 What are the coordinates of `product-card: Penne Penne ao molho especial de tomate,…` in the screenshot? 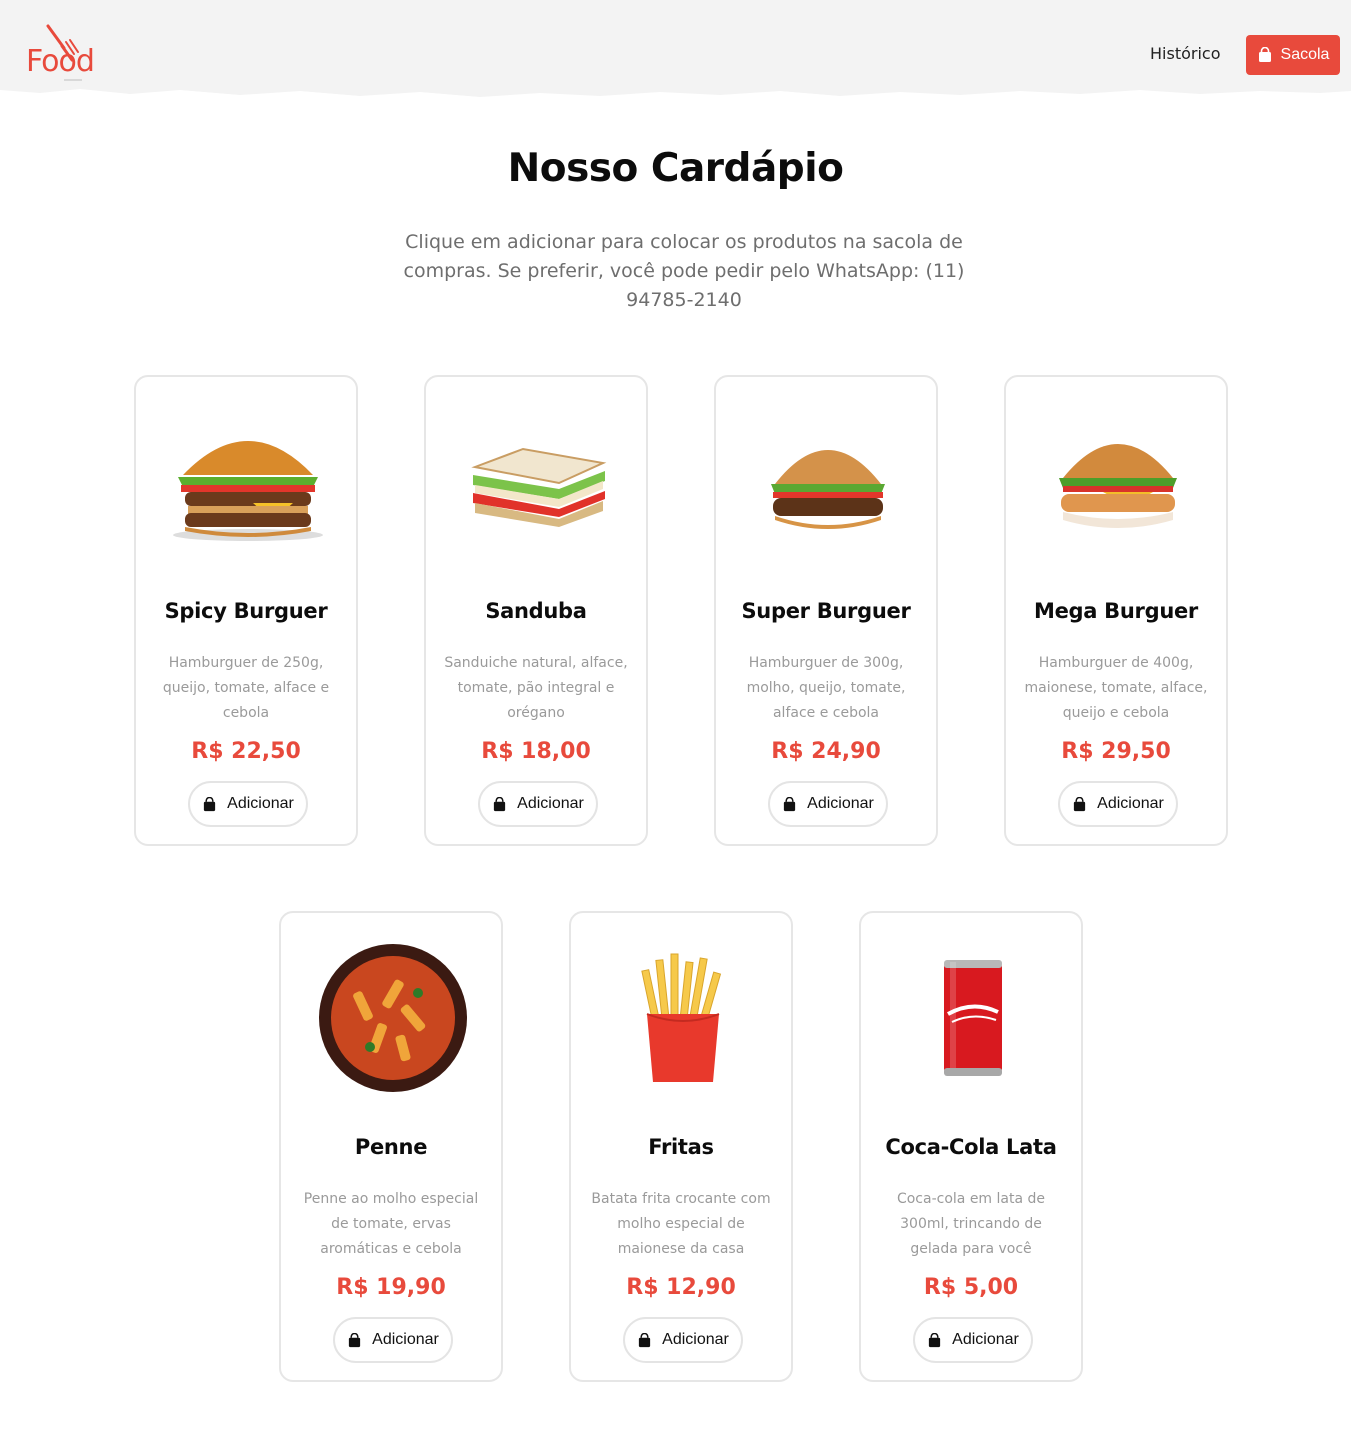 It's located at (391, 1146).